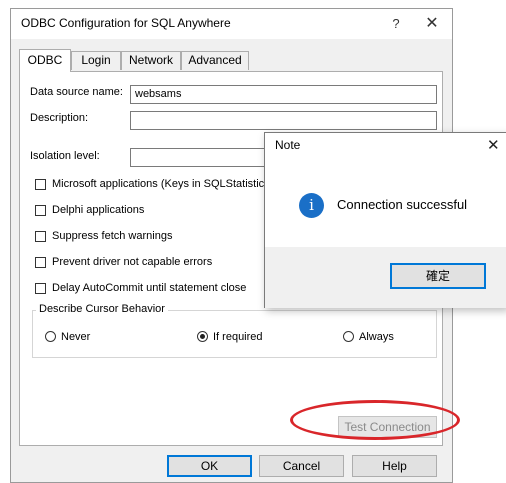 The width and height of the screenshot is (506, 483). I want to click on isolation-level-input, so click(205, 157).